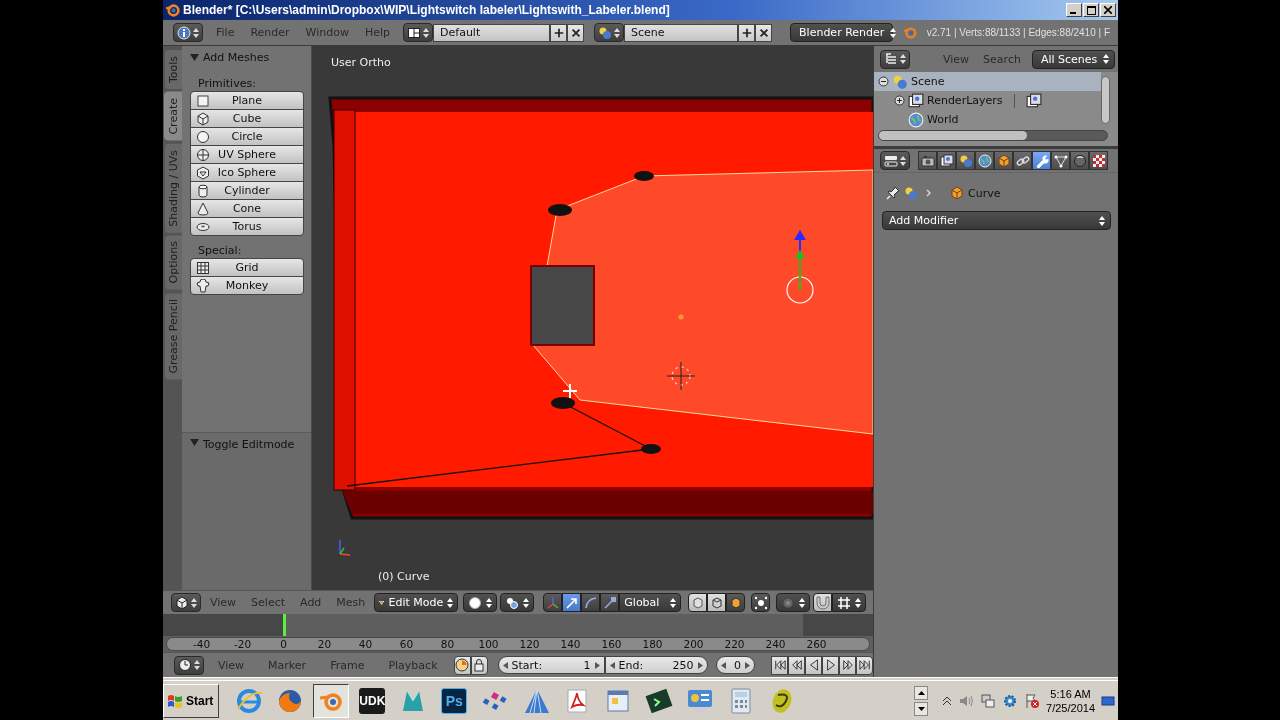  Describe the element at coordinates (1074, 10) in the screenshot. I see `minimize-button` at that location.